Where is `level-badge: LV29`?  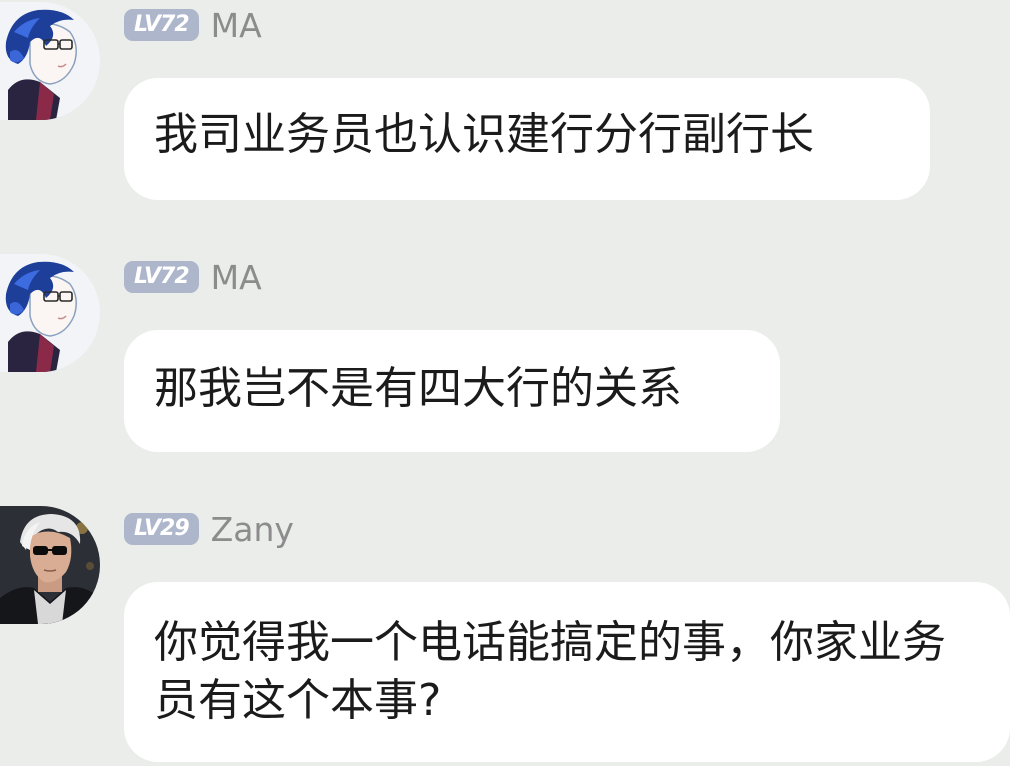 level-badge: LV29 is located at coordinates (161, 529).